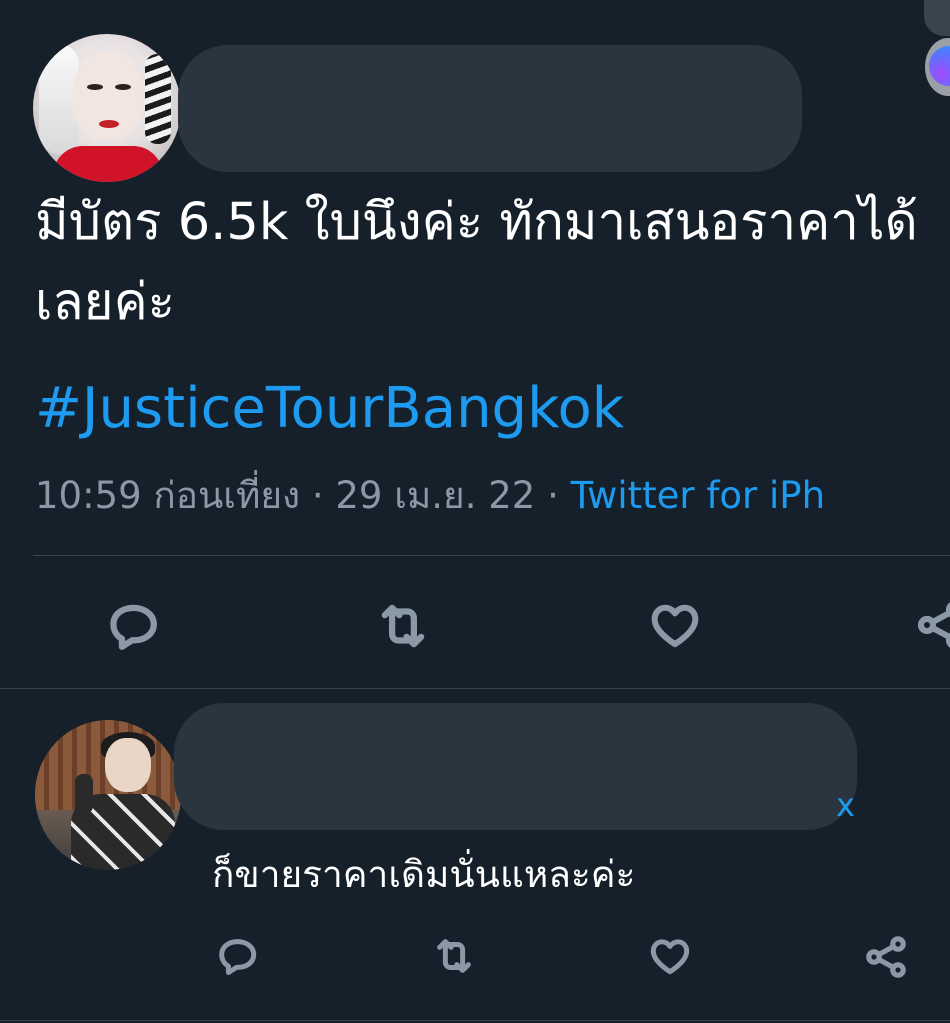  What do you see at coordinates (108, 795) in the screenshot?
I see `reply-tweet-avatar` at bounding box center [108, 795].